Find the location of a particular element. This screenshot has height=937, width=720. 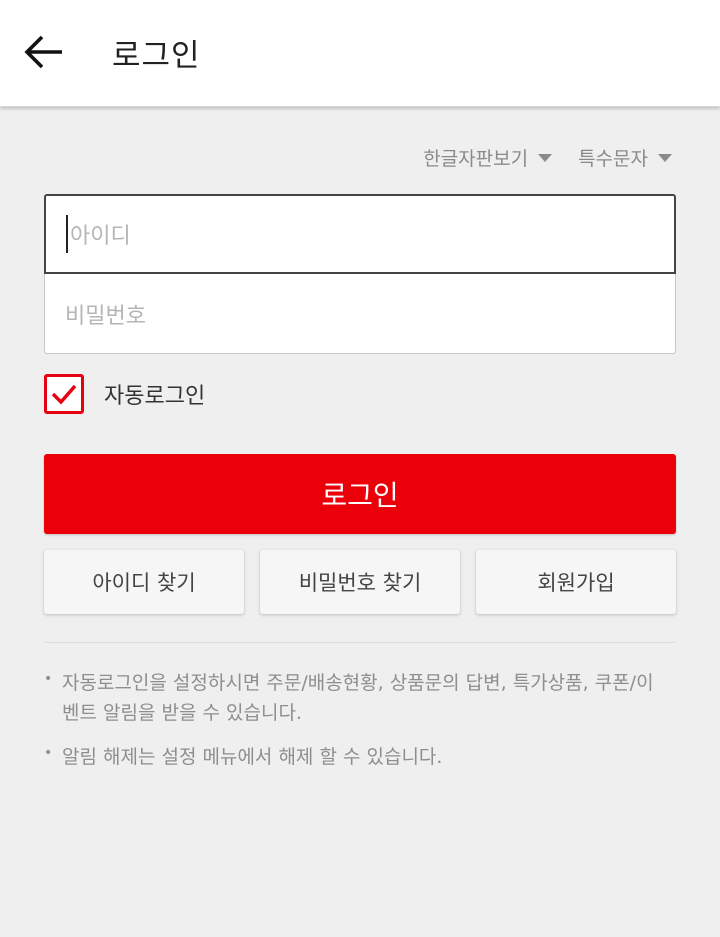

special-chars-dropdown: 특수문자 is located at coordinates (625, 157).